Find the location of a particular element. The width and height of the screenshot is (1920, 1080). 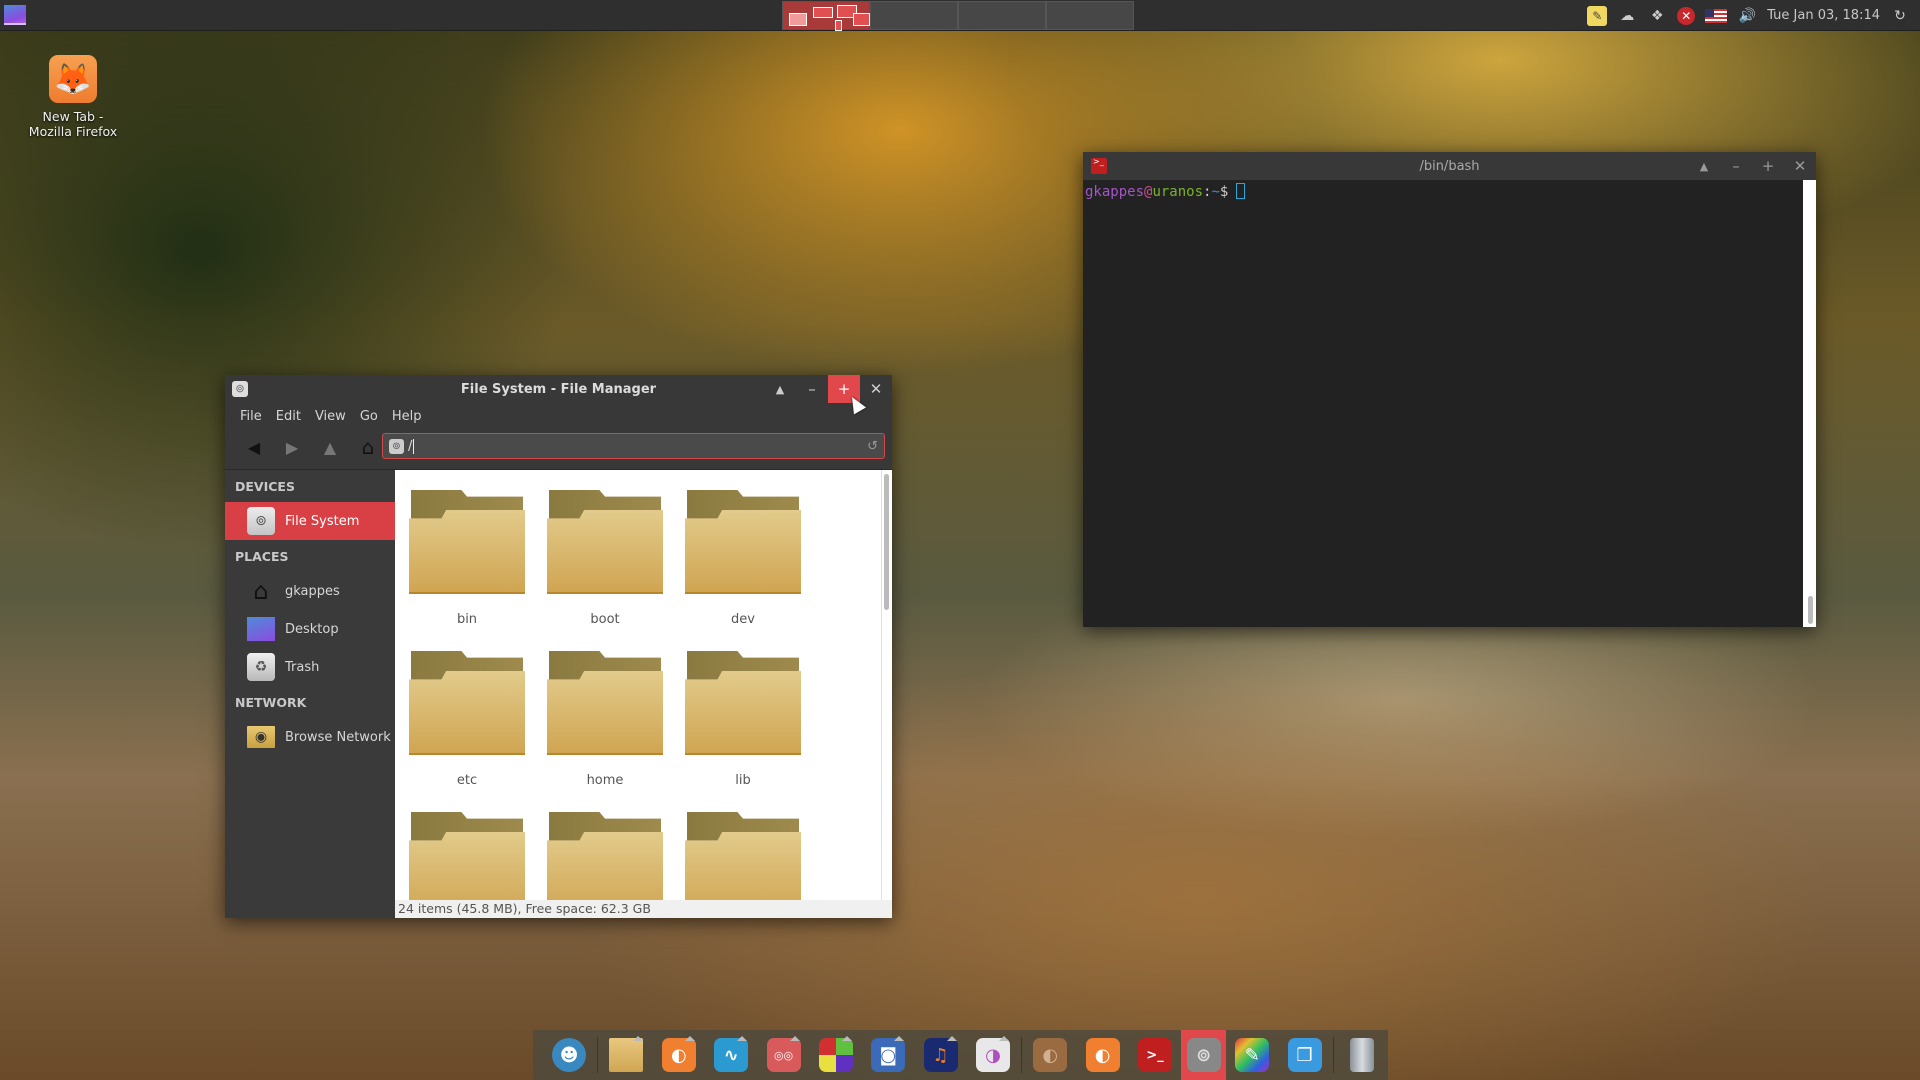

dock-item-firefox-dim: ◐ is located at coordinates (1050, 1055).